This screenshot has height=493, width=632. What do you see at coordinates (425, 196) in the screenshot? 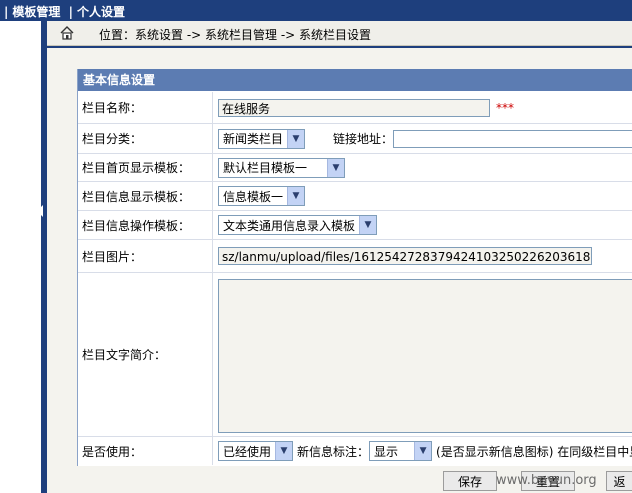
I see `info-template-field-cell: 信息模板一 ▼` at bounding box center [425, 196].